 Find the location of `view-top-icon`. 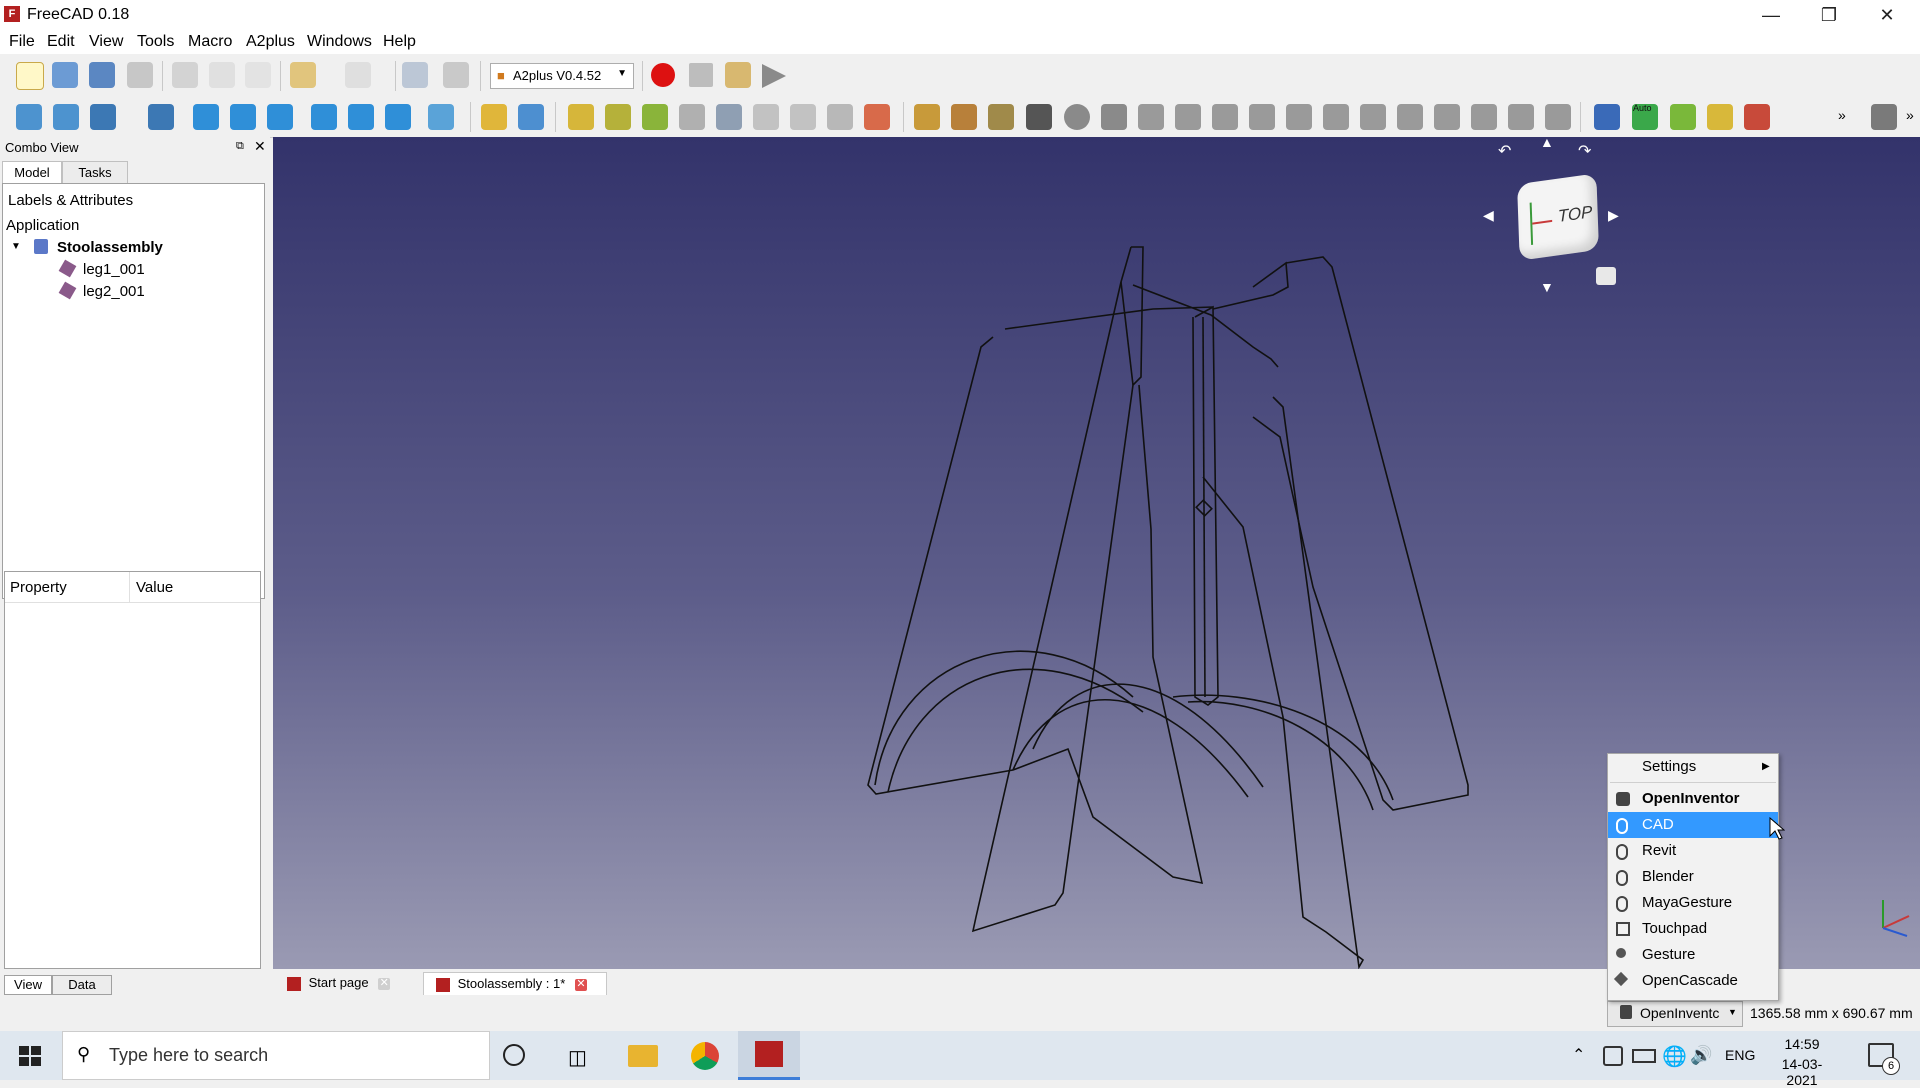

view-top-icon is located at coordinates (243, 117).